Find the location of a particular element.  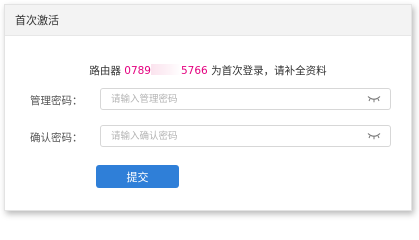

admin-password-label: 管理密码： is located at coordinates (56, 101).